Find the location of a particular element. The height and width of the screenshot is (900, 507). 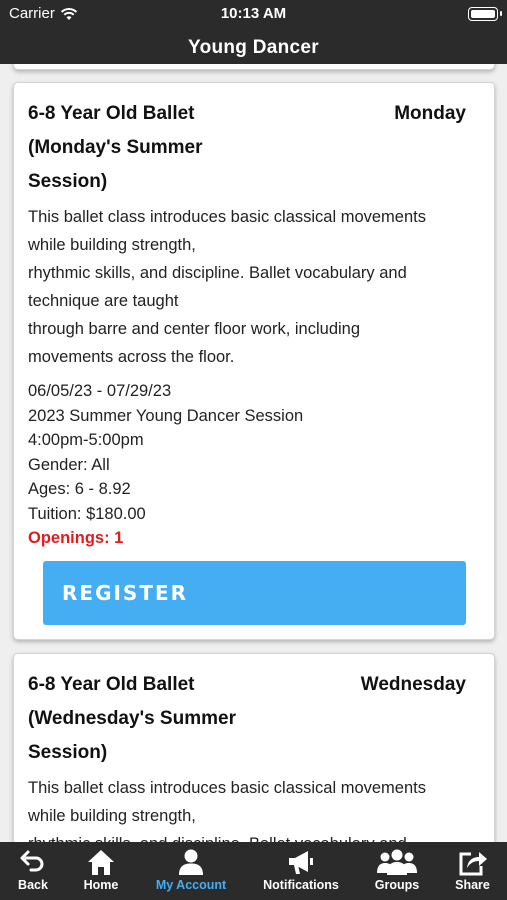

register-button: REGISTER is located at coordinates (254, 593).